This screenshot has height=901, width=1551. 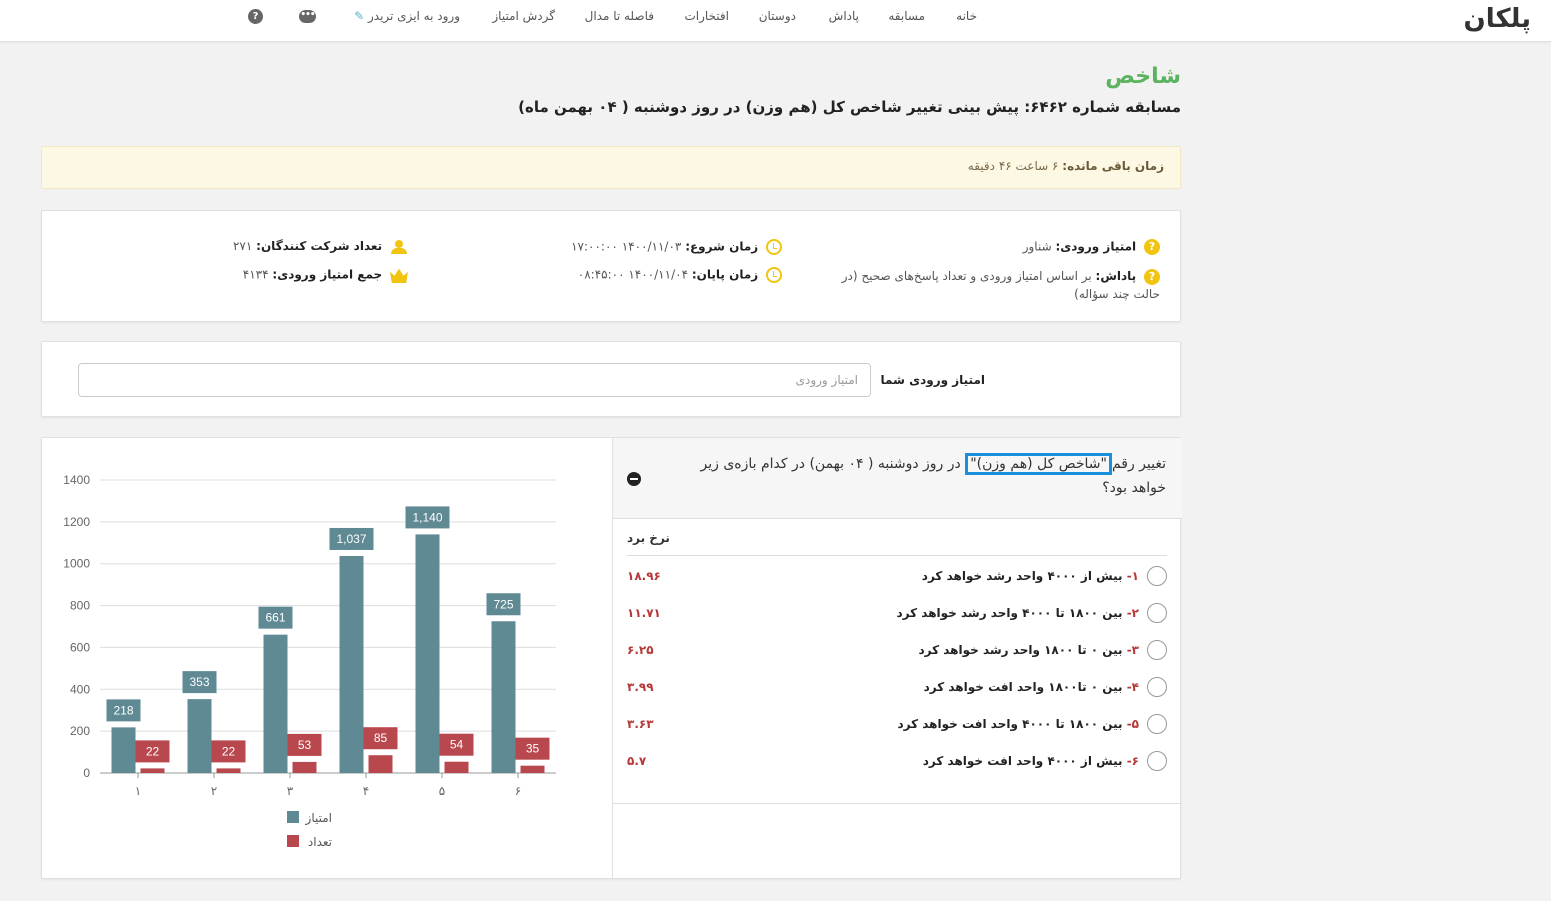 What do you see at coordinates (1009, 613) in the screenshot?
I see `answer-option-text: بین ۱۸۰۰ تا ۴۰۰۰ واحد رشد خواهد کرد` at bounding box center [1009, 613].